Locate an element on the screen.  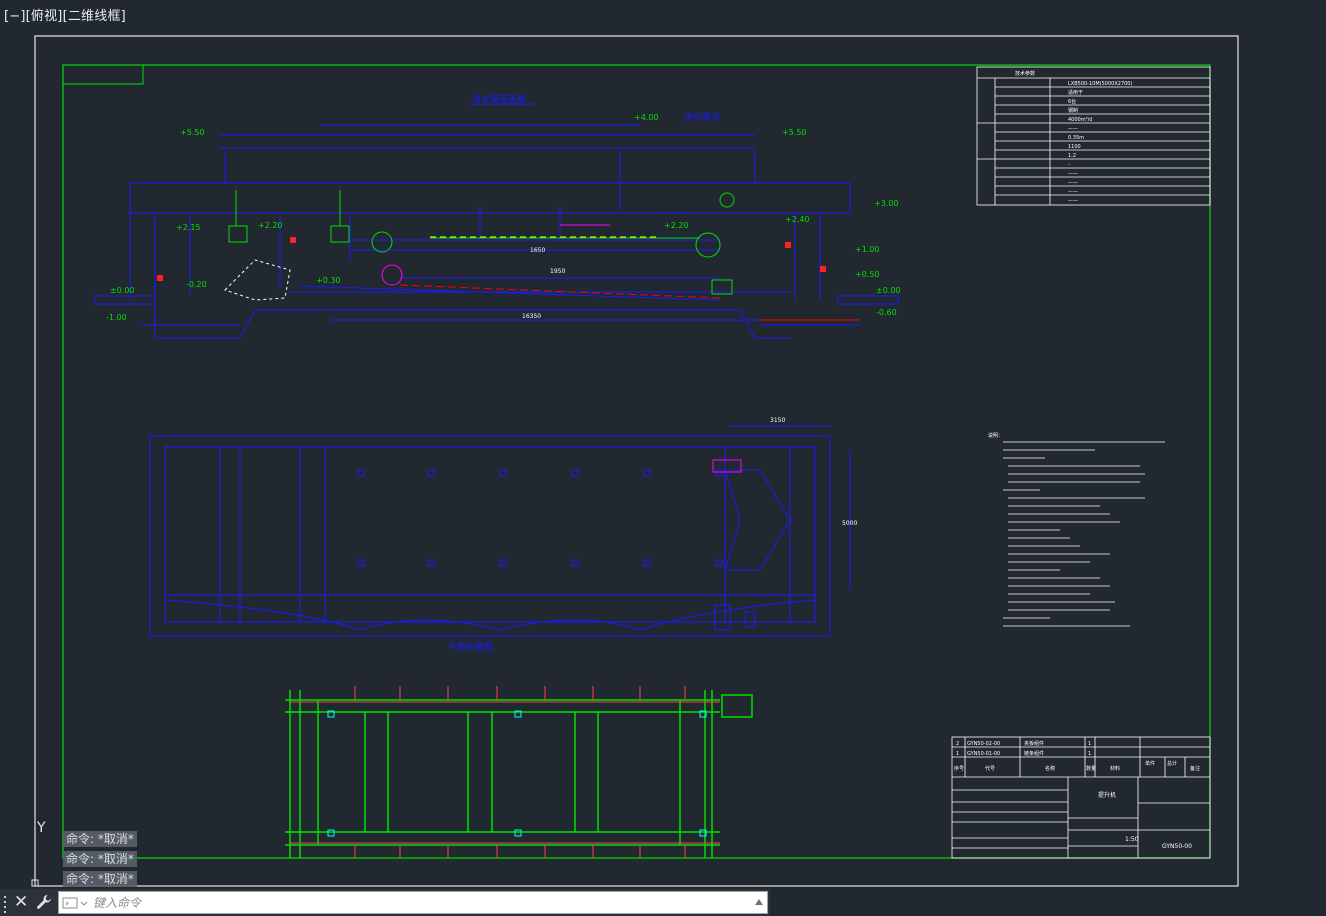
elev-label: +2.40 is located at coordinates (797, 219).